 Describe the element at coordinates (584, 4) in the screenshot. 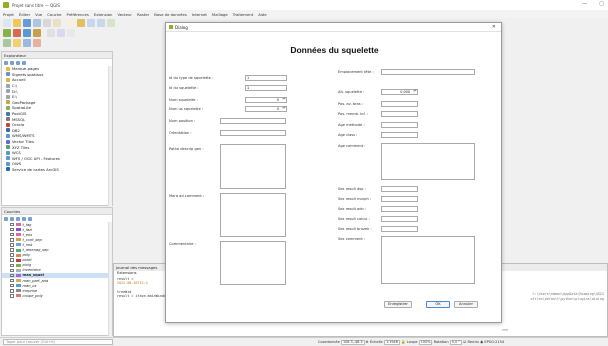

I see `minimize-button: —` at that location.